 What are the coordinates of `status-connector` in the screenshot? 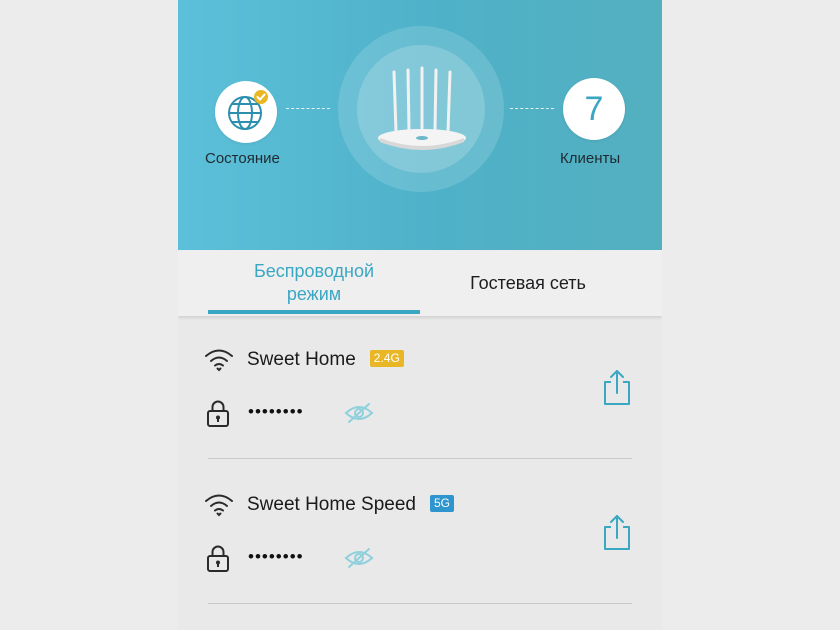 It's located at (308, 108).